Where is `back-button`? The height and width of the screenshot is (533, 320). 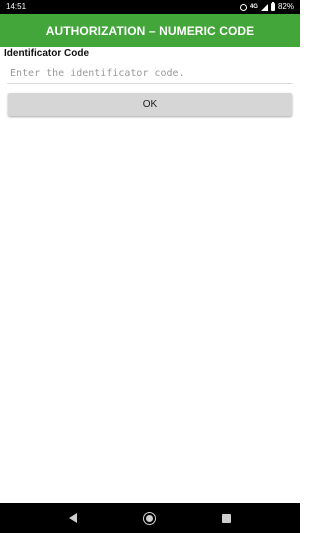 back-button is located at coordinates (73, 518).